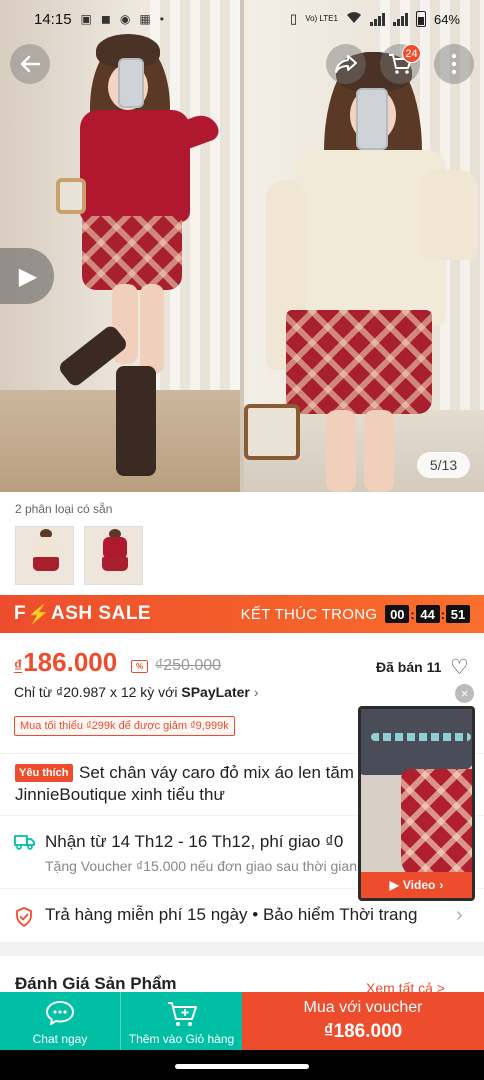 The width and height of the screenshot is (484, 1080). What do you see at coordinates (60, 1039) in the screenshot?
I see `chat-now-label: Chat ngay` at bounding box center [60, 1039].